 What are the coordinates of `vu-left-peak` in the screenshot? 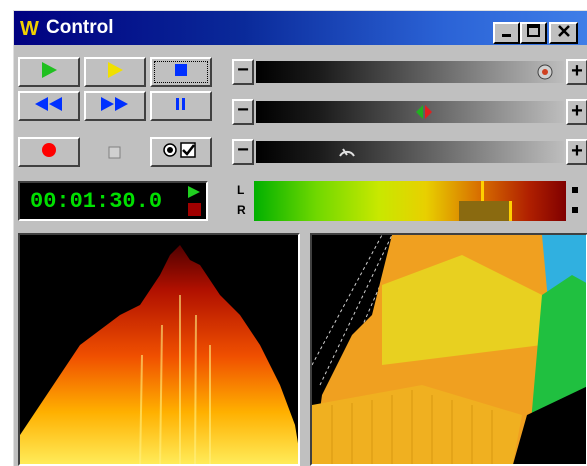 It's located at (482, 191).